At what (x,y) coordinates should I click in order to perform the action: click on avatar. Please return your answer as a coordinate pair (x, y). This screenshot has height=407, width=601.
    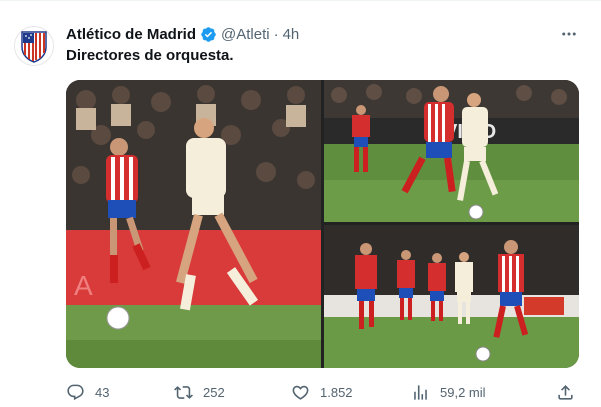
    Looking at the image, I should click on (34, 46).